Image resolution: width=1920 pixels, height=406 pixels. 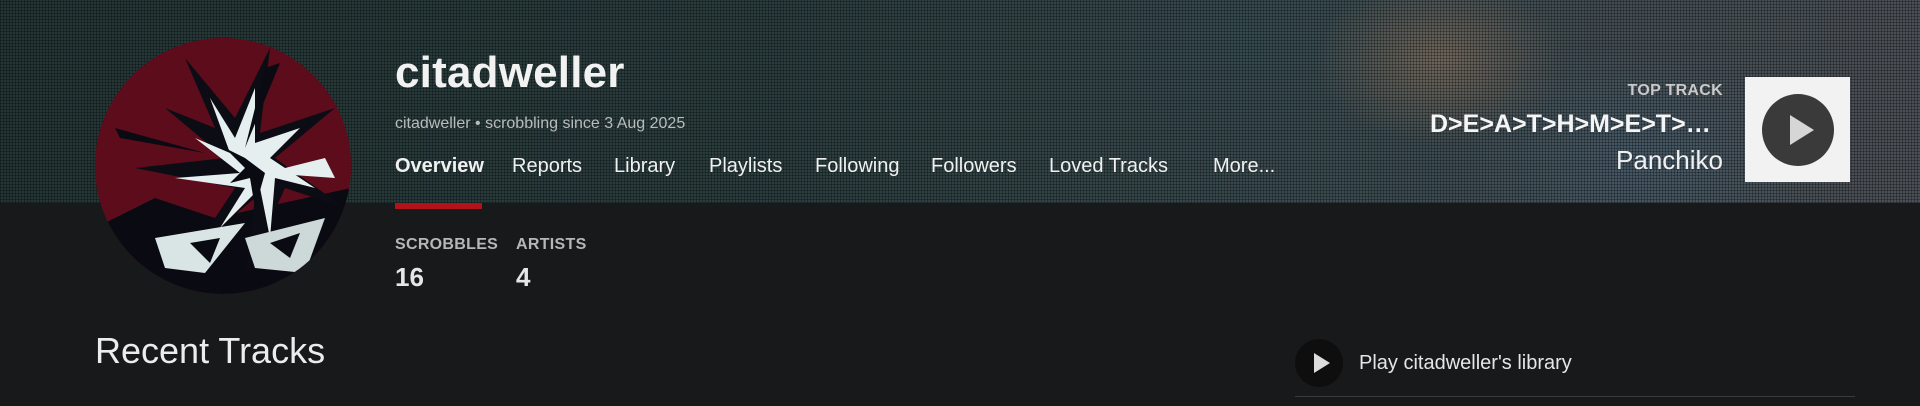 I want to click on top-track-label: TOP TRACK, so click(x=1675, y=90).